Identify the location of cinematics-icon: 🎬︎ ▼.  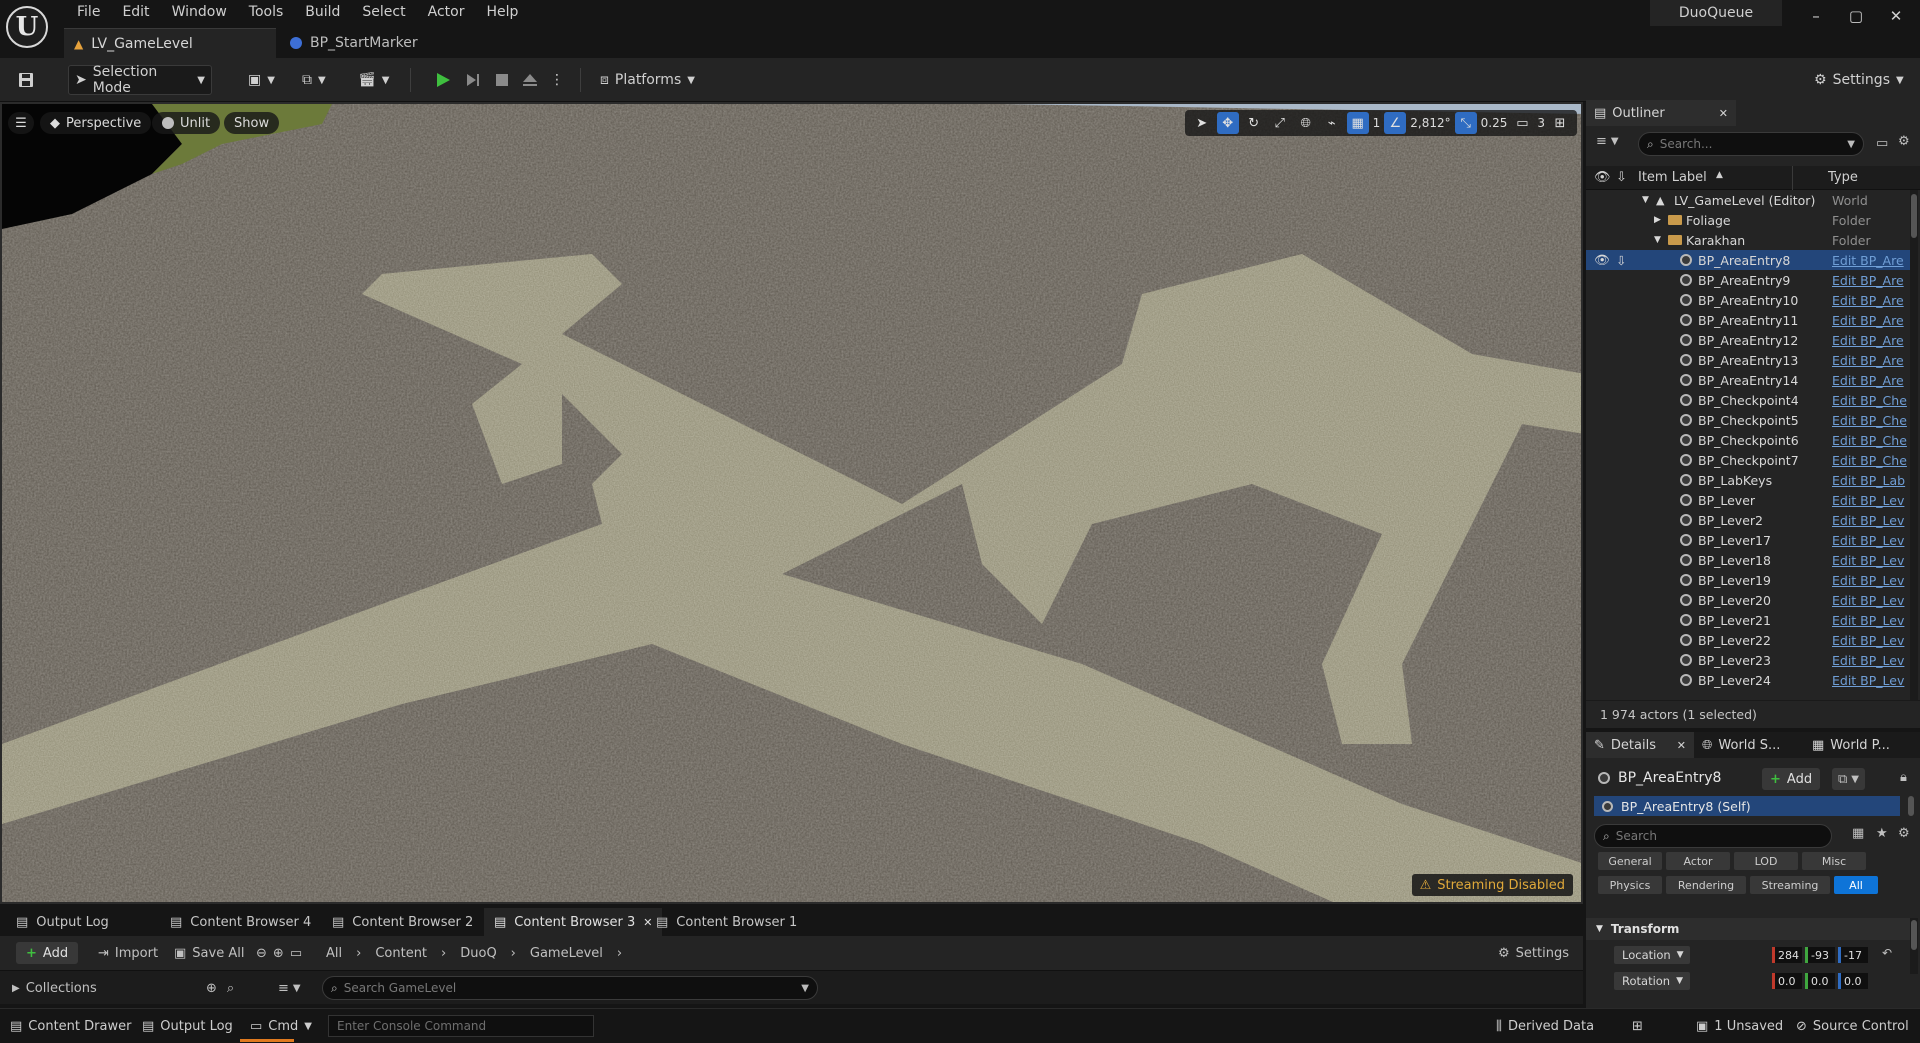
(373, 80).